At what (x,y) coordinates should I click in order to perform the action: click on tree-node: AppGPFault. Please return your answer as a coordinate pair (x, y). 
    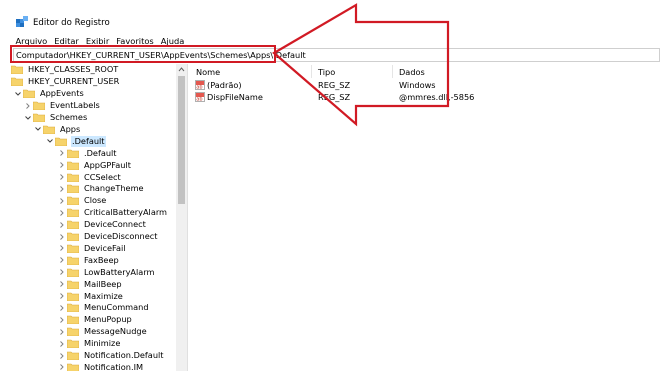
    Looking at the image, I should click on (94, 165).